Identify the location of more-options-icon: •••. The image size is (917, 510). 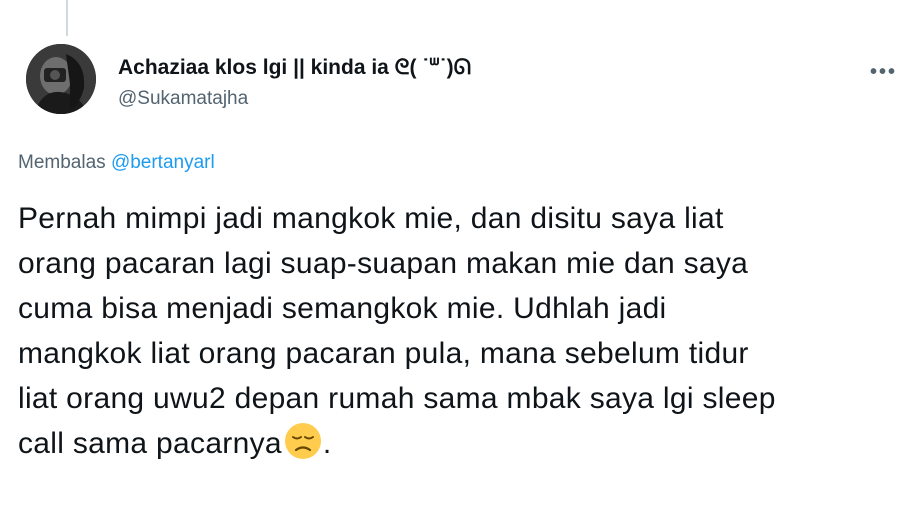
(883, 72).